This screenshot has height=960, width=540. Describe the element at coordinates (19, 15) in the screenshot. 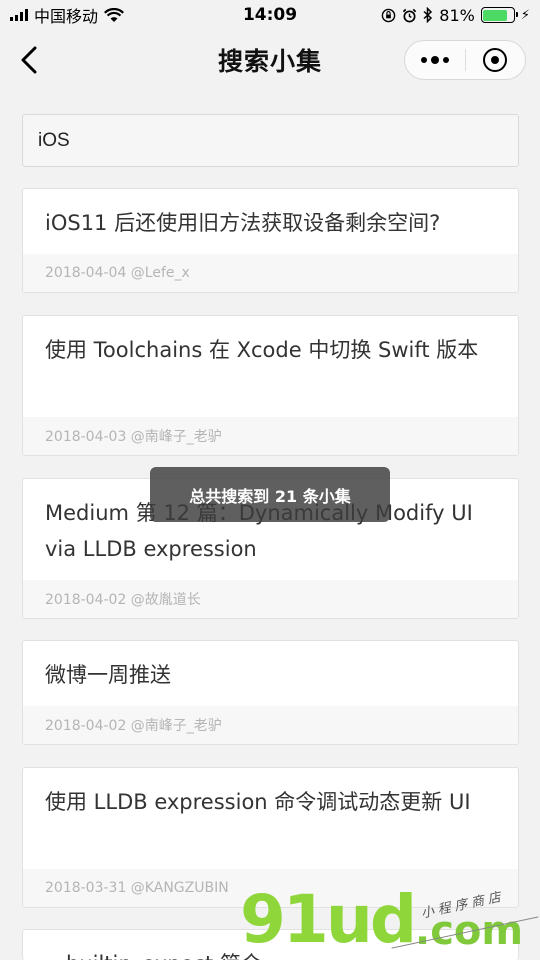

I see `signal-strength-icon` at that location.